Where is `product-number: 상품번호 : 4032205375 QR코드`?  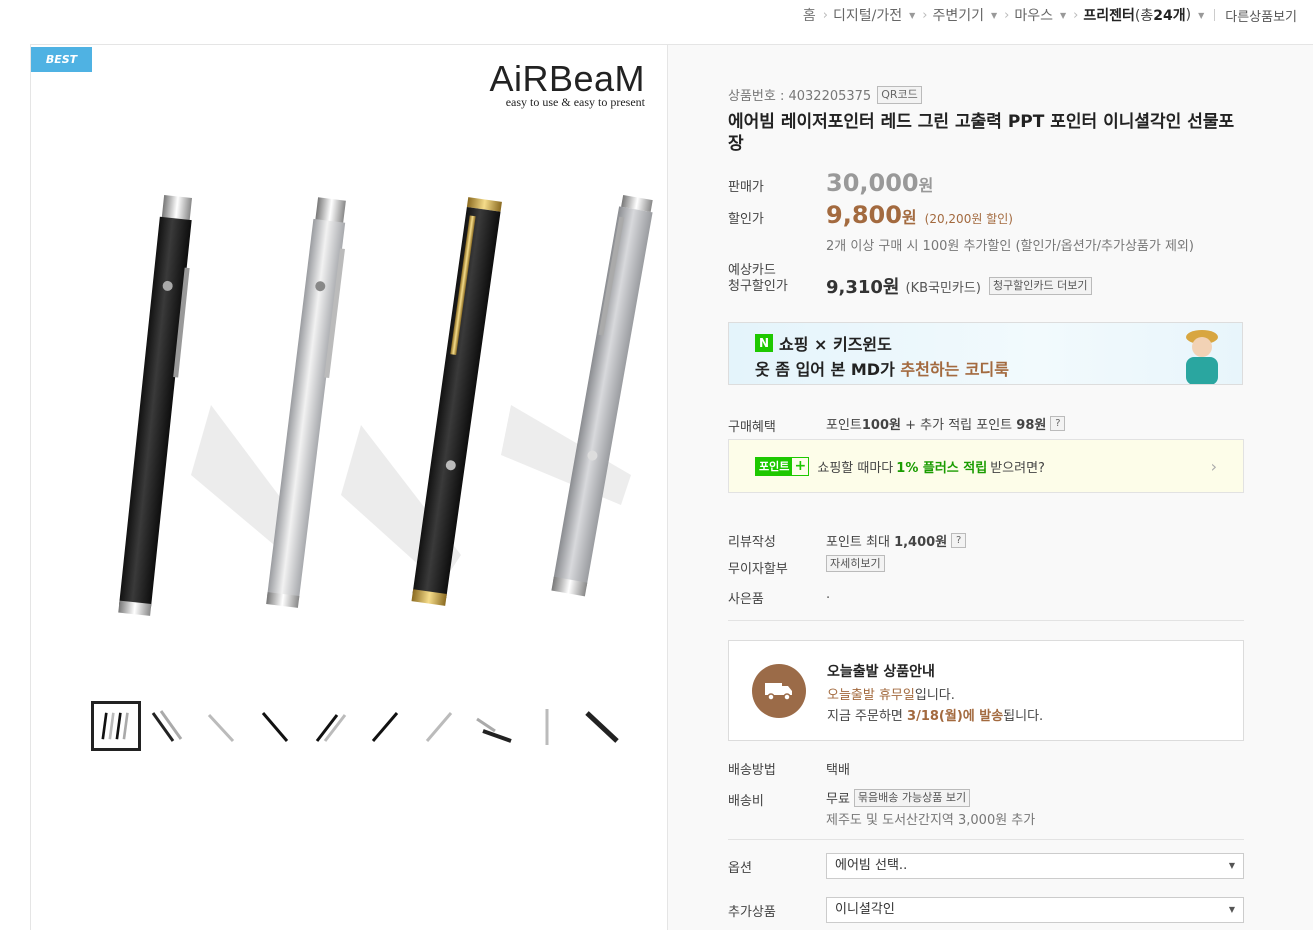 product-number: 상품번호 : 4032205375 QR코드 is located at coordinates (825, 94).